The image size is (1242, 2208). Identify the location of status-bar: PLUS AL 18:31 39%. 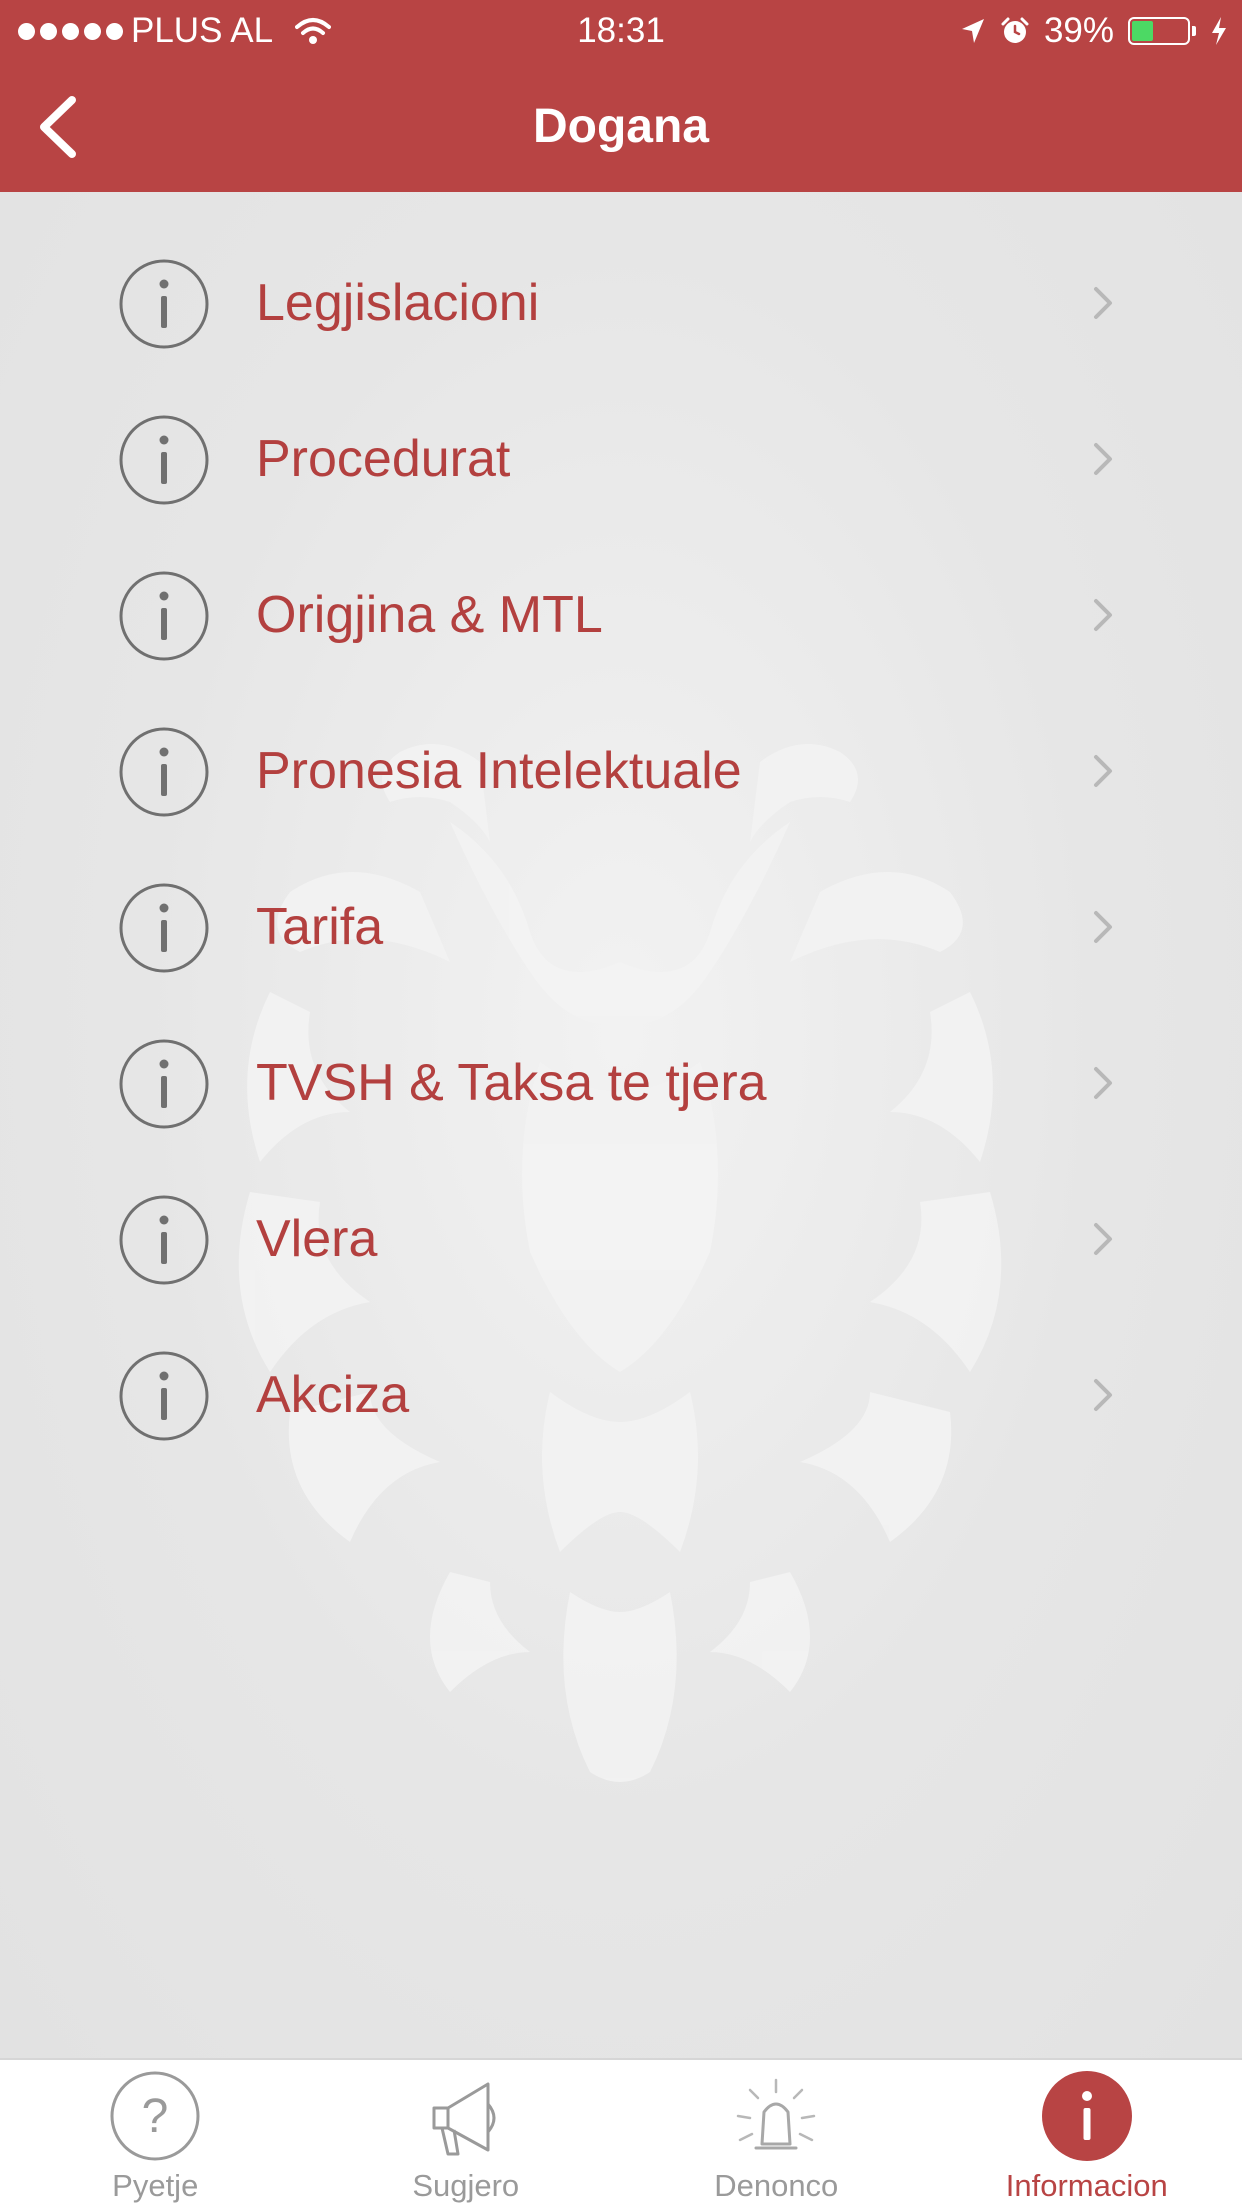
(621, 31).